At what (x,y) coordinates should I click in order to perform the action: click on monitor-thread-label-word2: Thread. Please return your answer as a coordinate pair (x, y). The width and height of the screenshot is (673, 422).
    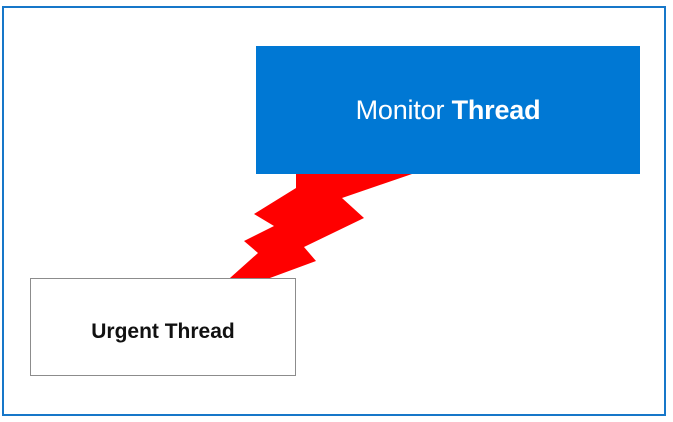
    Looking at the image, I should click on (496, 109).